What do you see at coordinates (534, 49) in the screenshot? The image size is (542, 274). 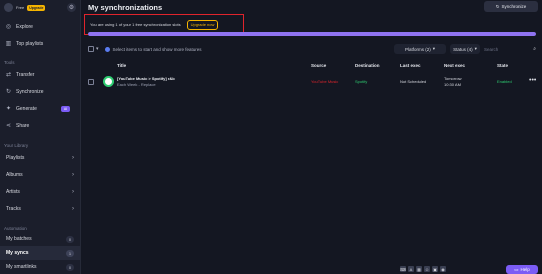 I see `search-icon: ⌕` at bounding box center [534, 49].